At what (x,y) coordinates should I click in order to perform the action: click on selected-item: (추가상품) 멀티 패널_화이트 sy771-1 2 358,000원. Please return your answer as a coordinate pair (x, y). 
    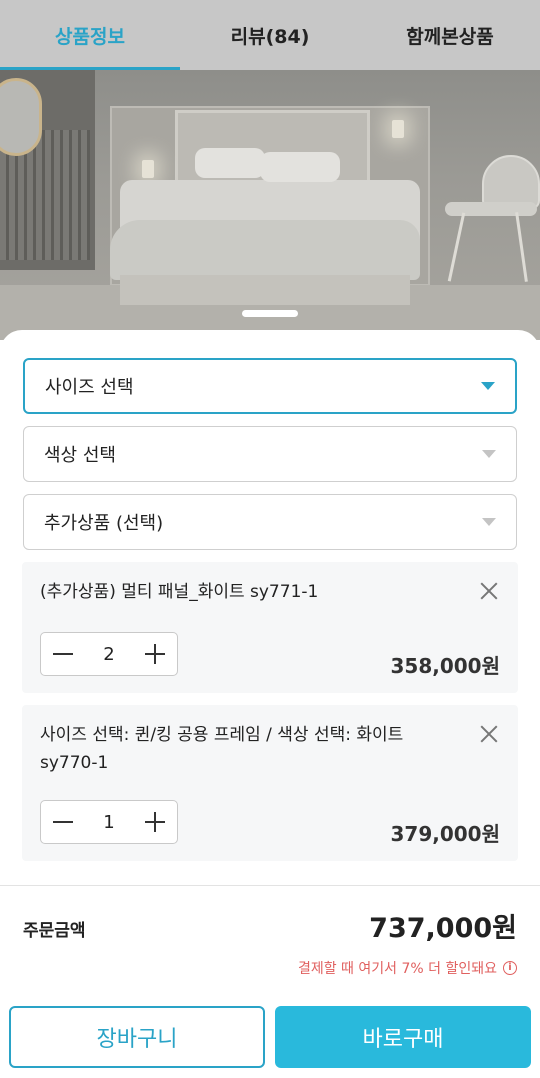
    Looking at the image, I should click on (270, 627).